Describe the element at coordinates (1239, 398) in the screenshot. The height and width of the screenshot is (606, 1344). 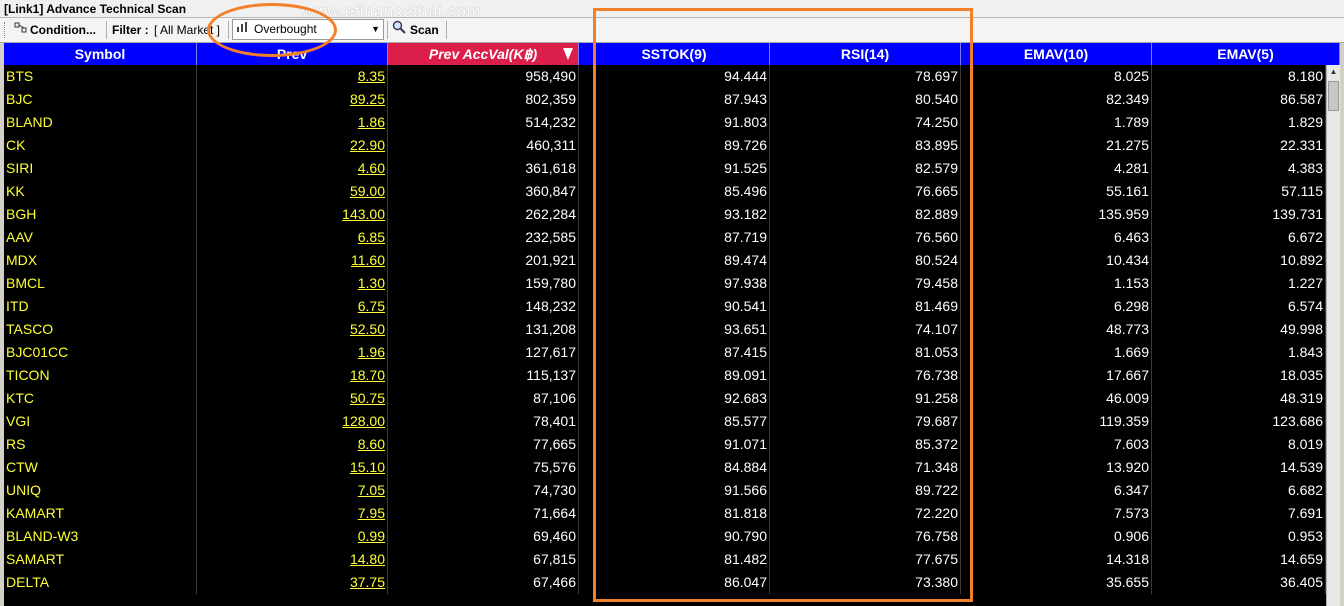
I see `cell-emav5: 48.319` at that location.